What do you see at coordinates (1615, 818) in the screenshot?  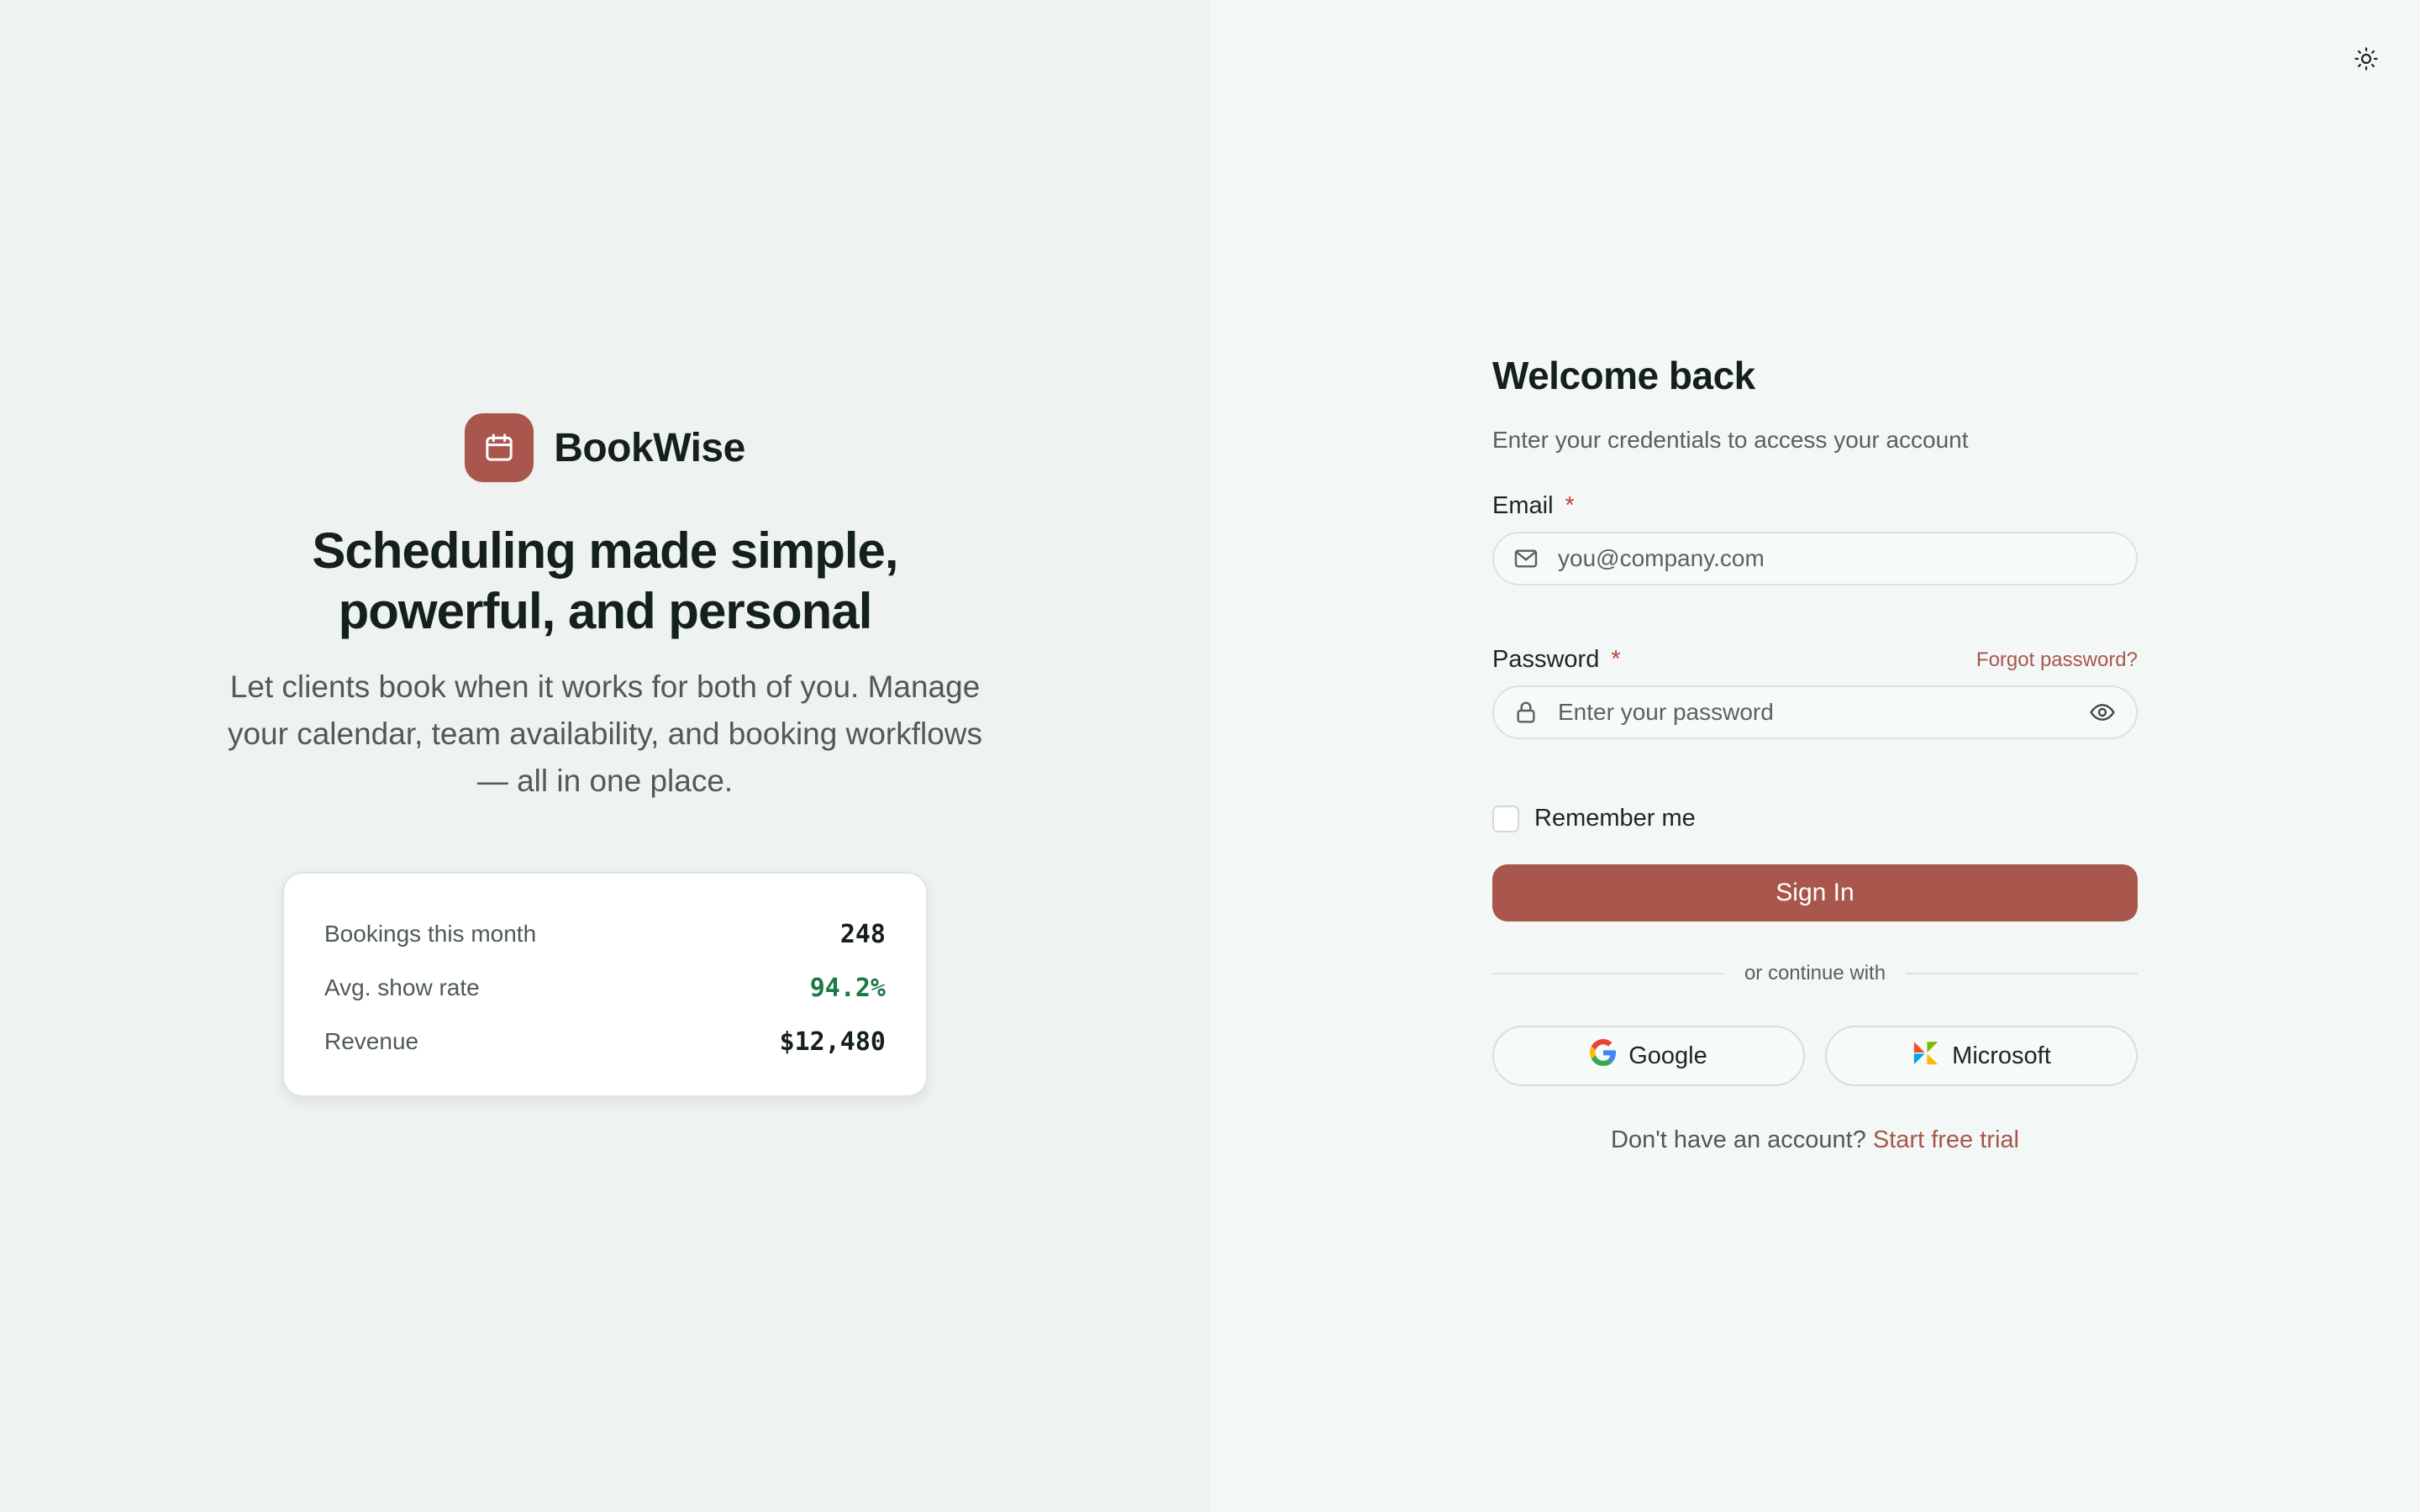 I see `remember-me-label: Remember me` at bounding box center [1615, 818].